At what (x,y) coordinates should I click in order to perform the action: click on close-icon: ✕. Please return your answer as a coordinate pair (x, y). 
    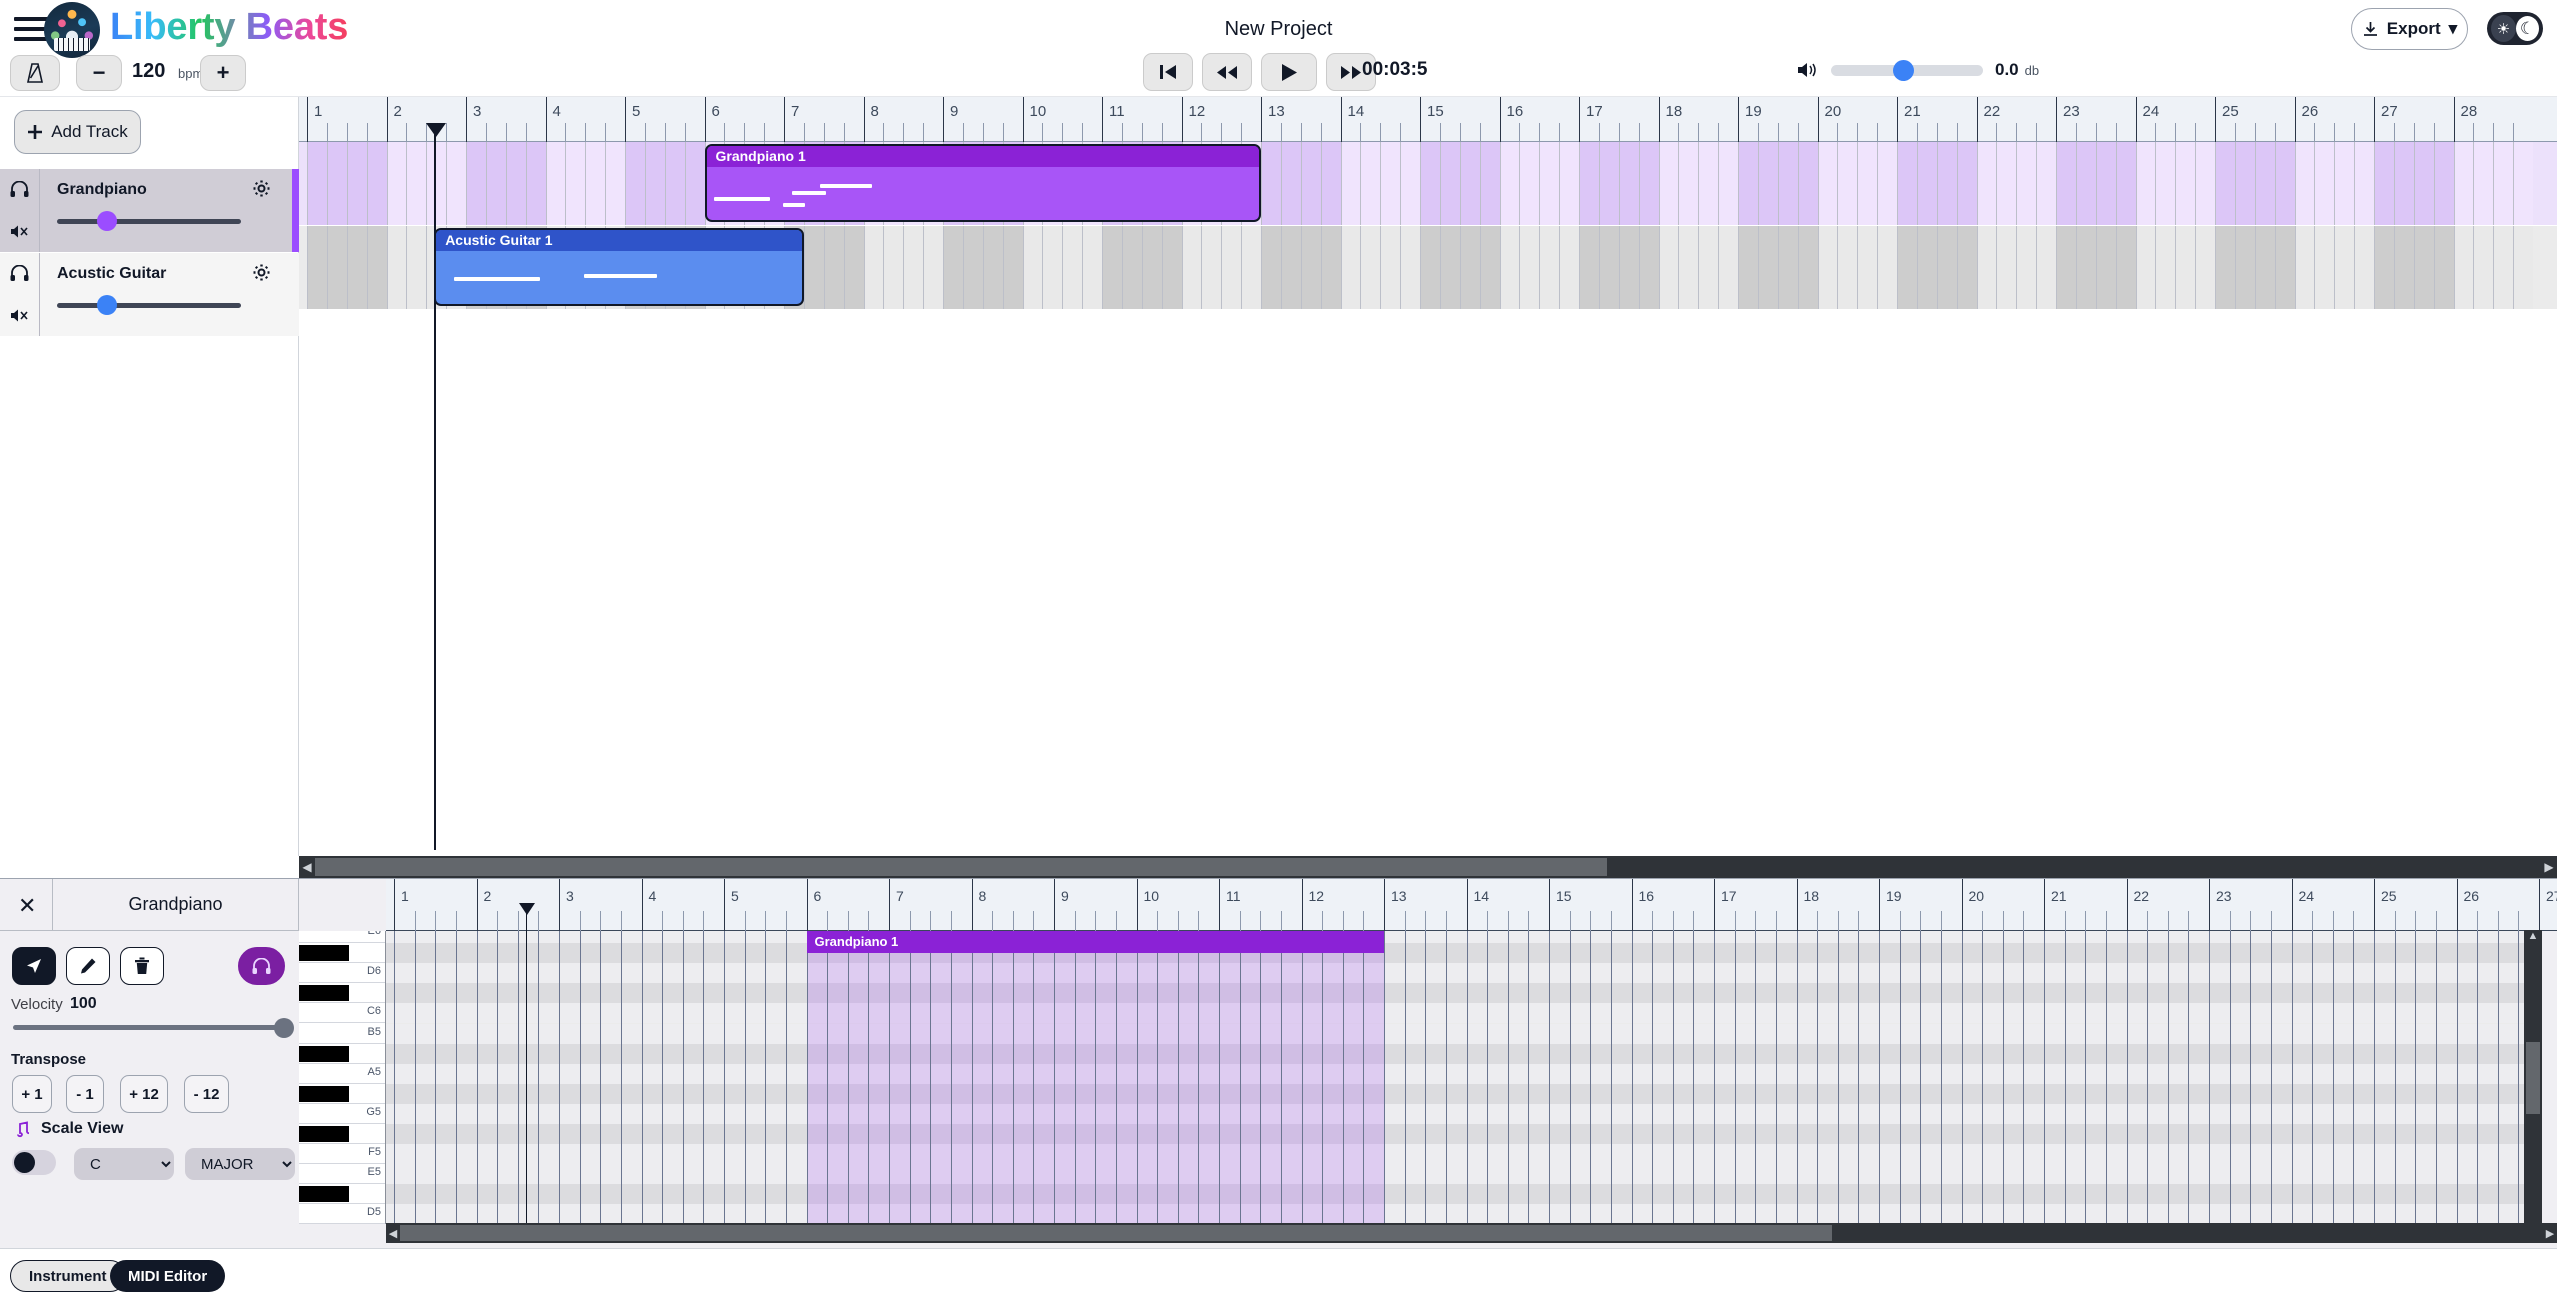
    Looking at the image, I should click on (27, 906).